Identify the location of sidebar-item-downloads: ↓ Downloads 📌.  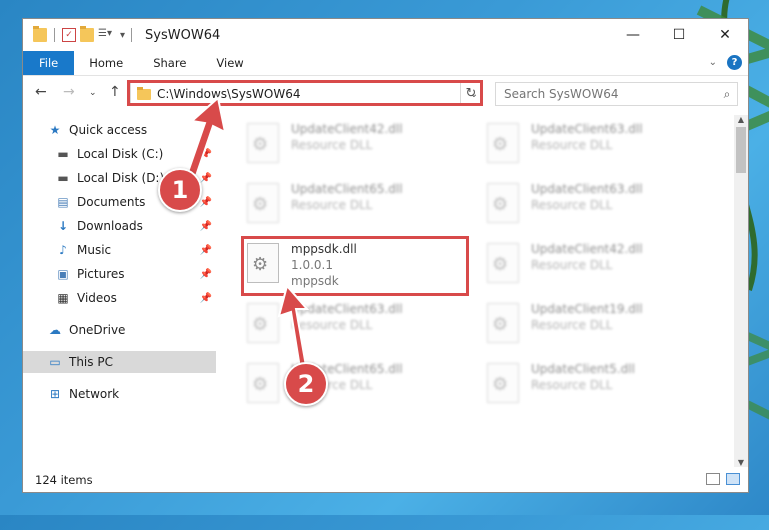
(119, 226).